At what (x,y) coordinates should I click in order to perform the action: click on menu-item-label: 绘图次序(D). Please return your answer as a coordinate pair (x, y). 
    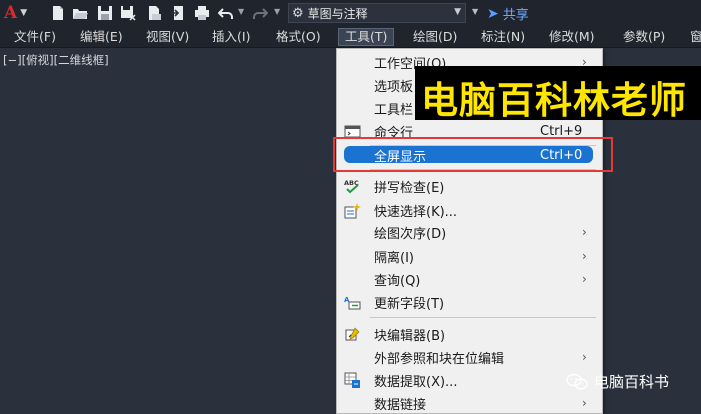
    Looking at the image, I should click on (410, 234).